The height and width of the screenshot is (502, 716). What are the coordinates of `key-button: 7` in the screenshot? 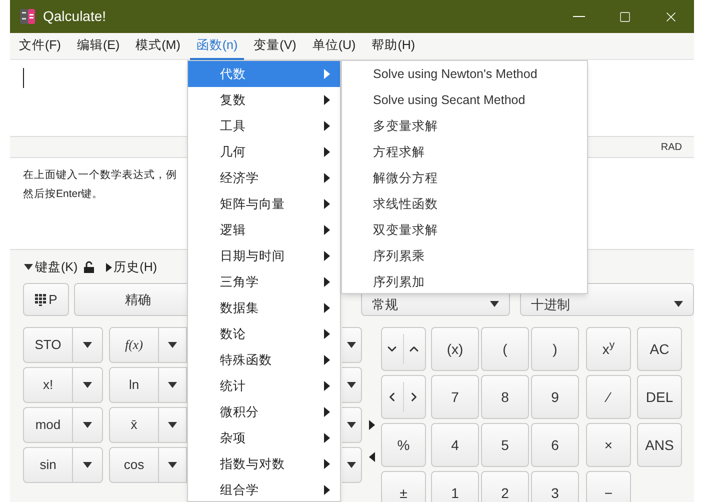 It's located at (455, 397).